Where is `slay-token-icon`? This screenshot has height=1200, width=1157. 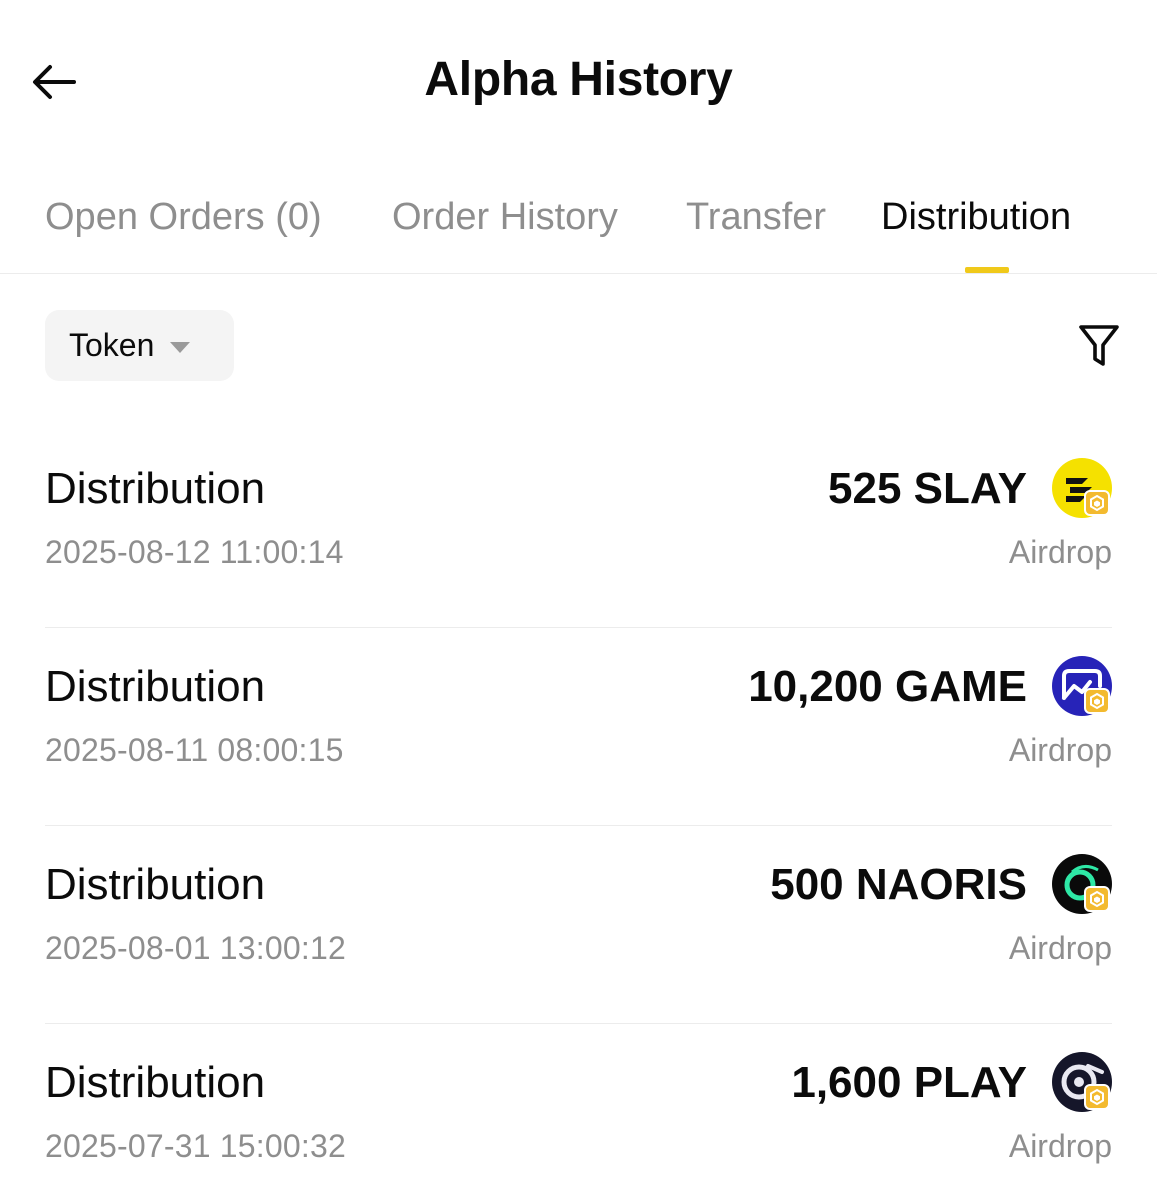
slay-token-icon is located at coordinates (1082, 488).